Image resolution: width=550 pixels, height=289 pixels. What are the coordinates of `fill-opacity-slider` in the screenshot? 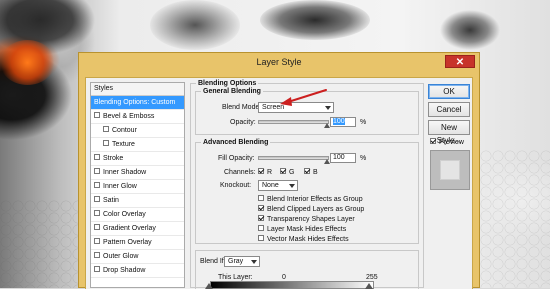 It's located at (294, 160).